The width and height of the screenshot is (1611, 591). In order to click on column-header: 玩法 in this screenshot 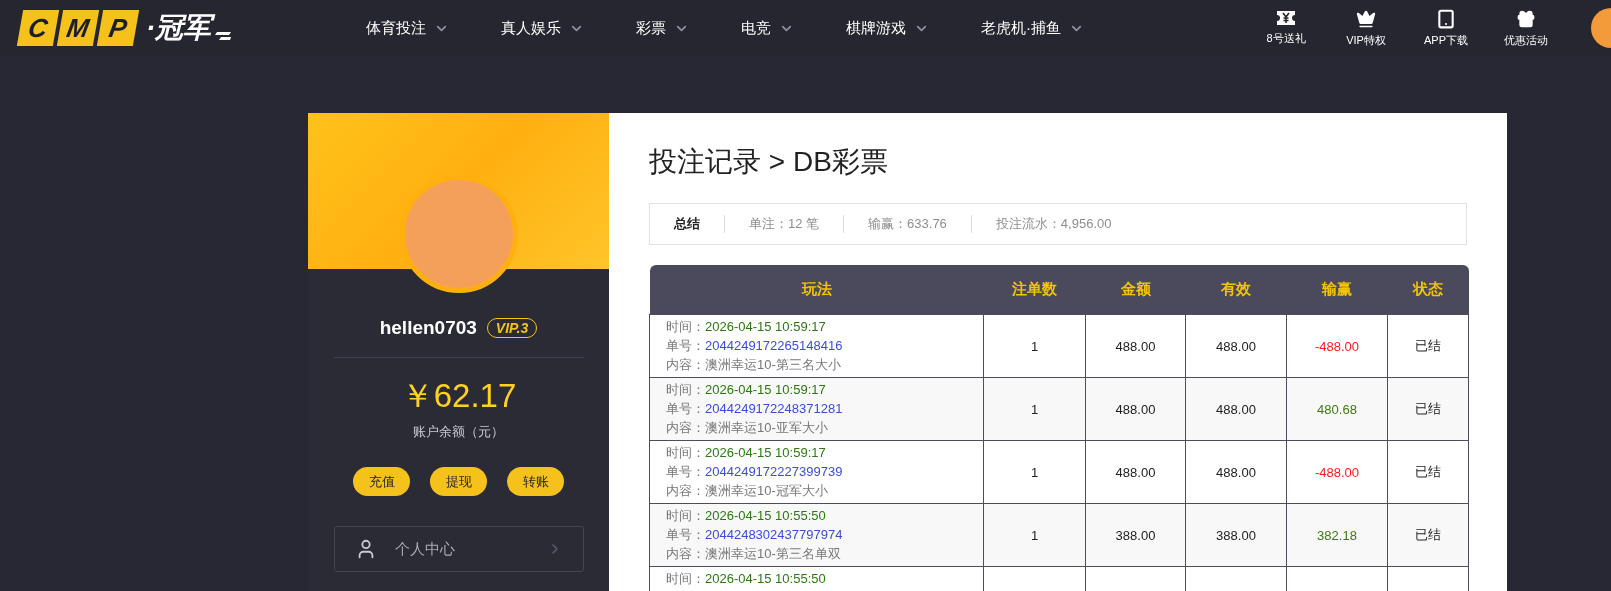, I will do `click(816, 290)`.